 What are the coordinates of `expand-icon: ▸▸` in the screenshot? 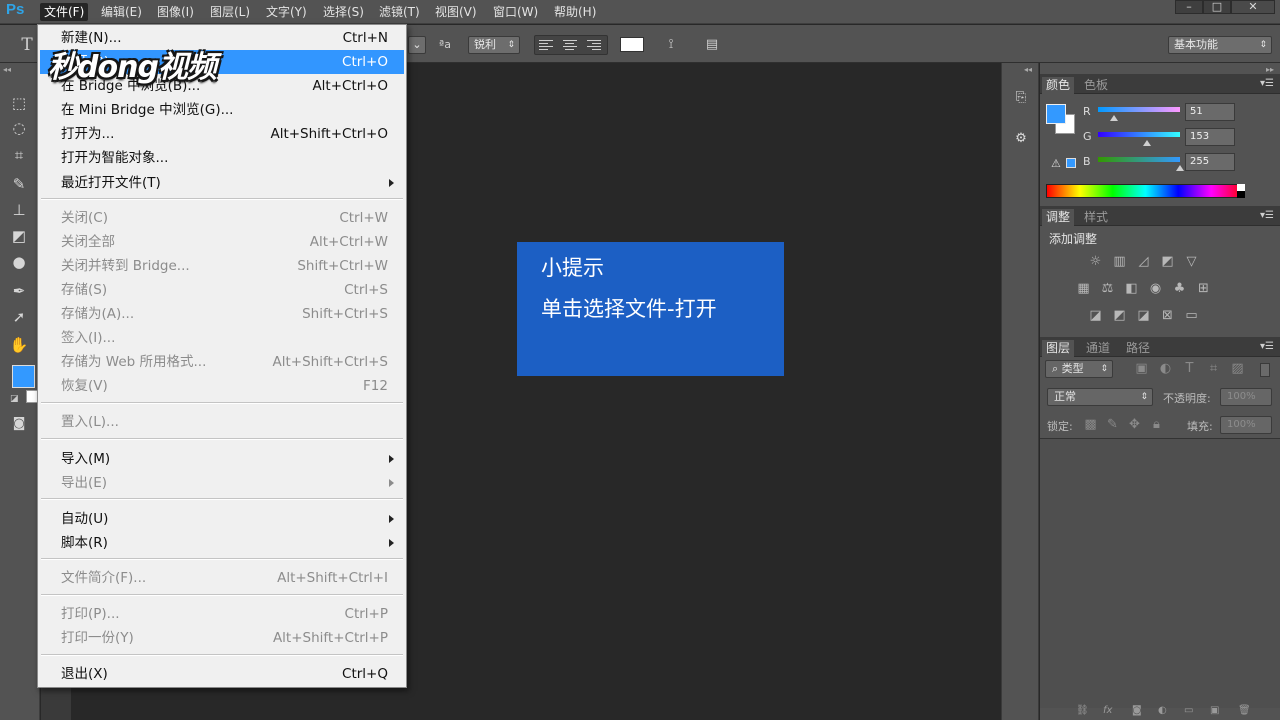 It's located at (1270, 69).